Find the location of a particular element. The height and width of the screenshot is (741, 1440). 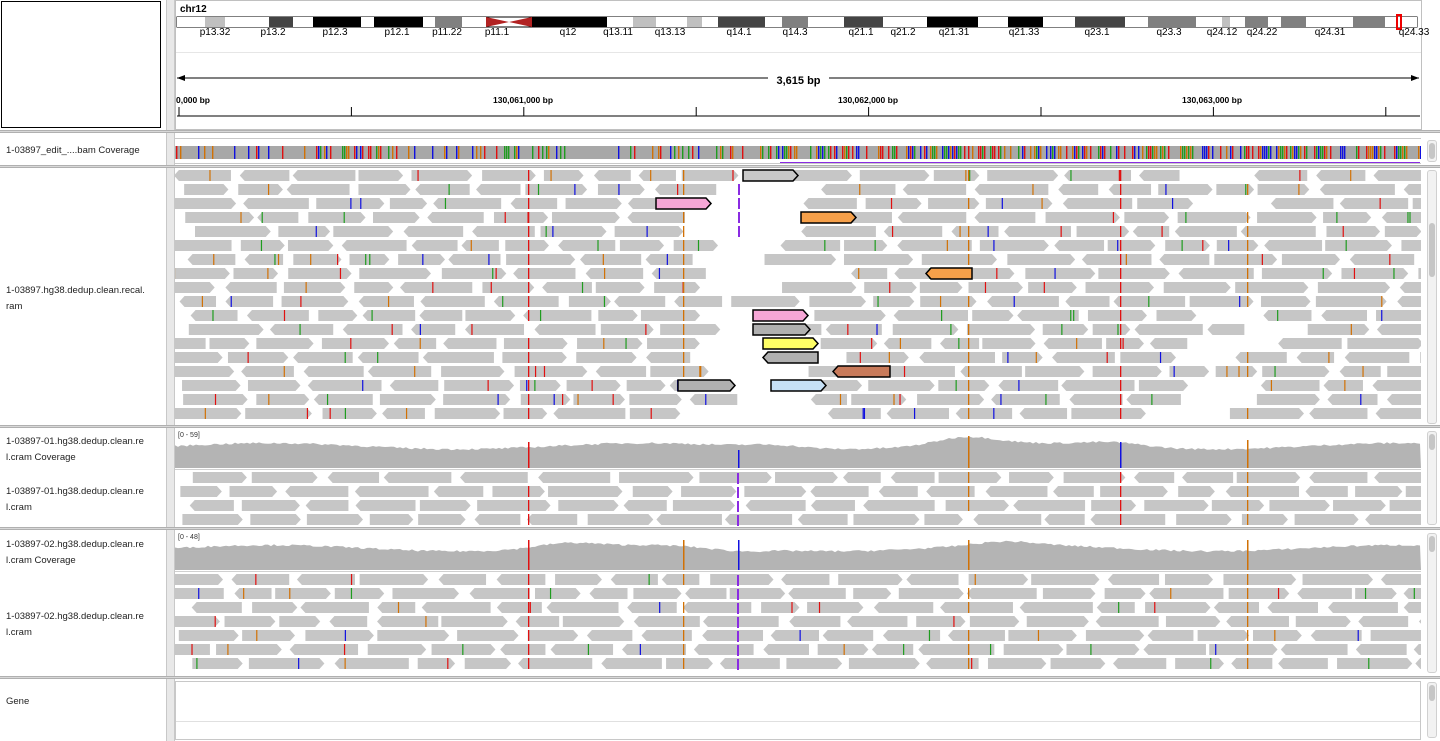

sample02-alignment-track is located at coordinates (798, 624).